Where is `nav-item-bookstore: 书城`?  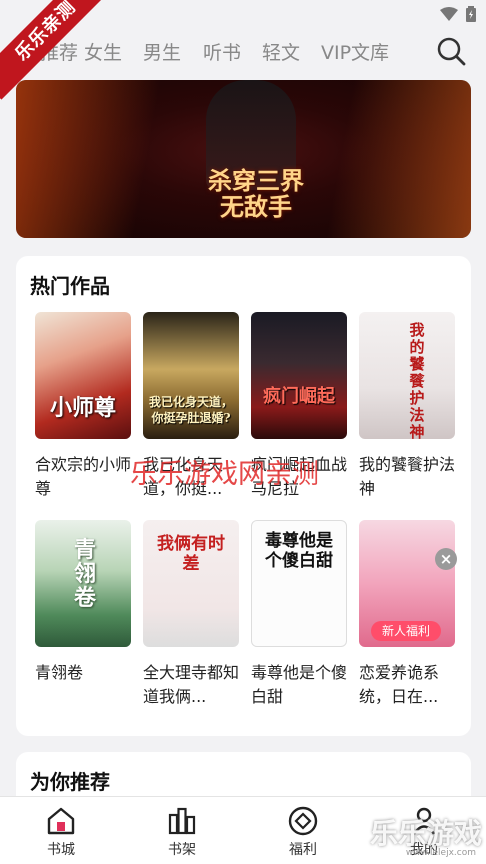
nav-item-bookstore: 书城 is located at coordinates (61, 832).